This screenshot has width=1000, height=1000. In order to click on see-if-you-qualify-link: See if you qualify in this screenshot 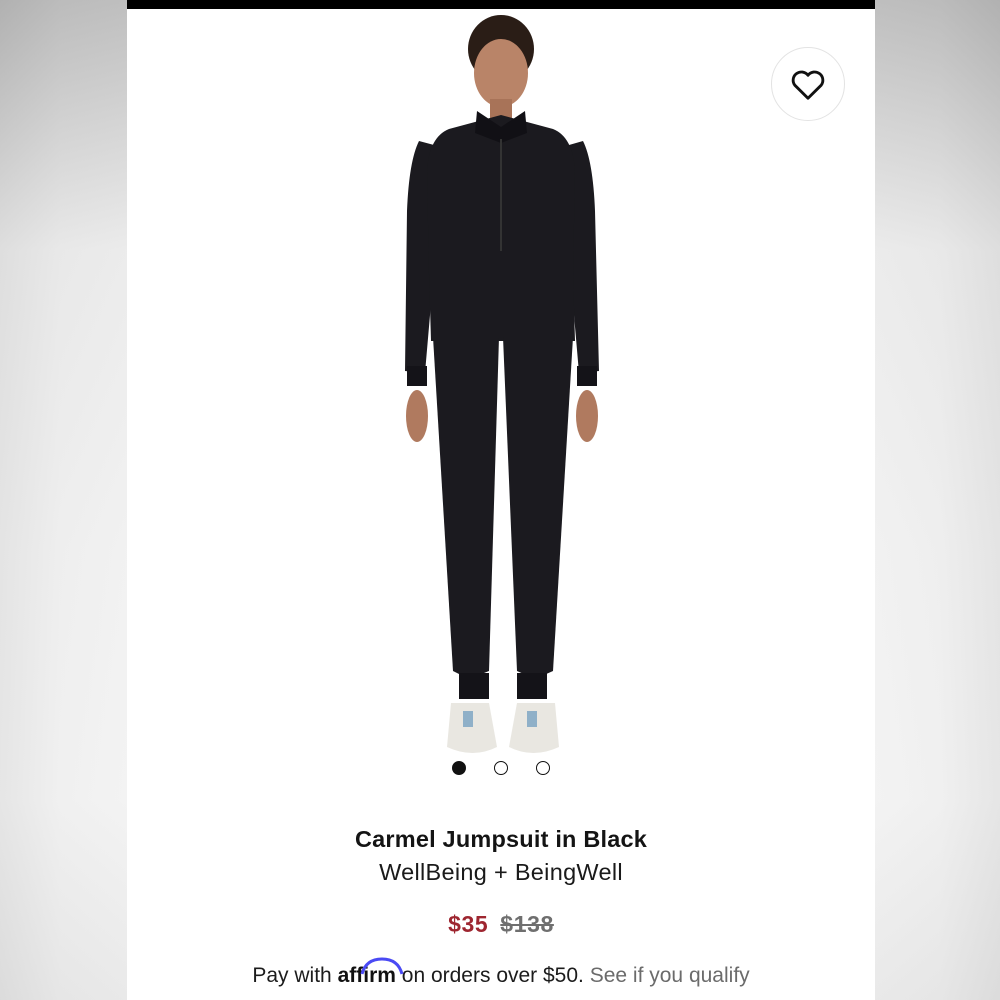, I will do `click(670, 975)`.